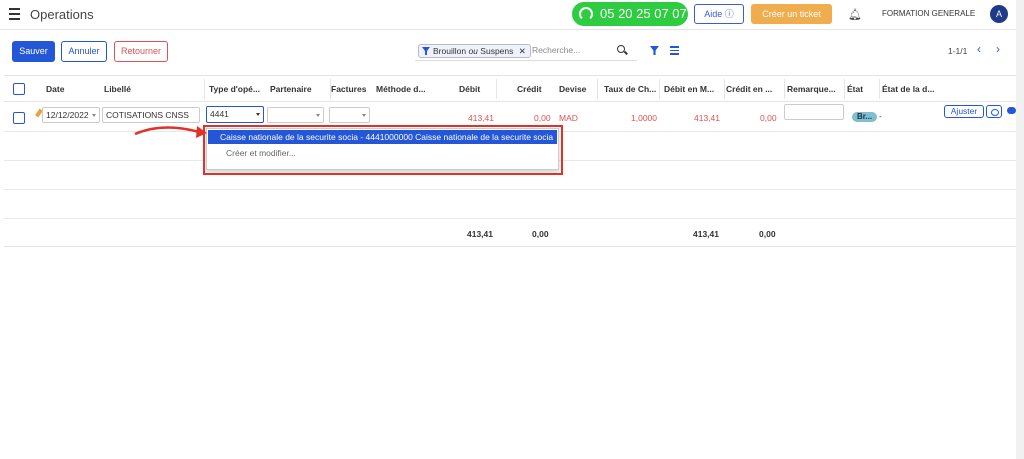  I want to click on search-icon, so click(621, 49).